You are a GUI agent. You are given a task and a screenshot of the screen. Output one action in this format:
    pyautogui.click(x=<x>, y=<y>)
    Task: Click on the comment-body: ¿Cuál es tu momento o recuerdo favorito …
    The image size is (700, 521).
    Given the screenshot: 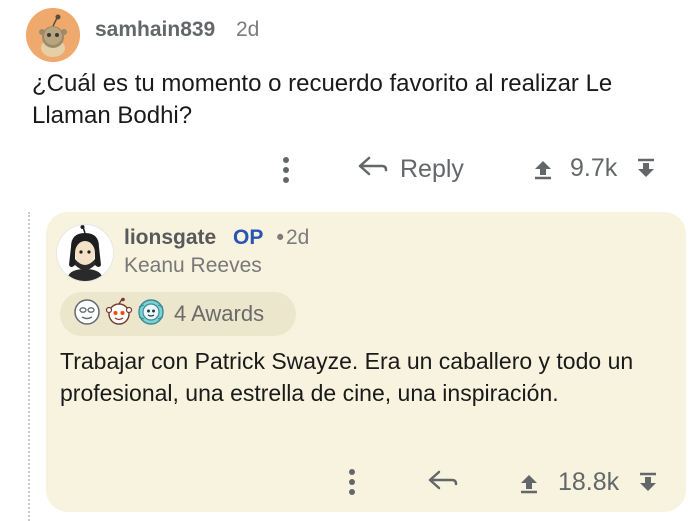 What is the action you would take?
    pyautogui.click(x=322, y=99)
    